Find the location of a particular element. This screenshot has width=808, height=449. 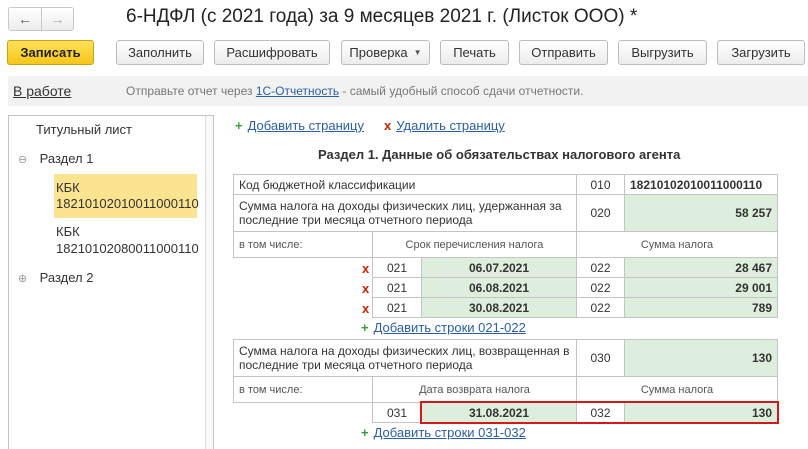

save-button: Записать is located at coordinates (50, 52).